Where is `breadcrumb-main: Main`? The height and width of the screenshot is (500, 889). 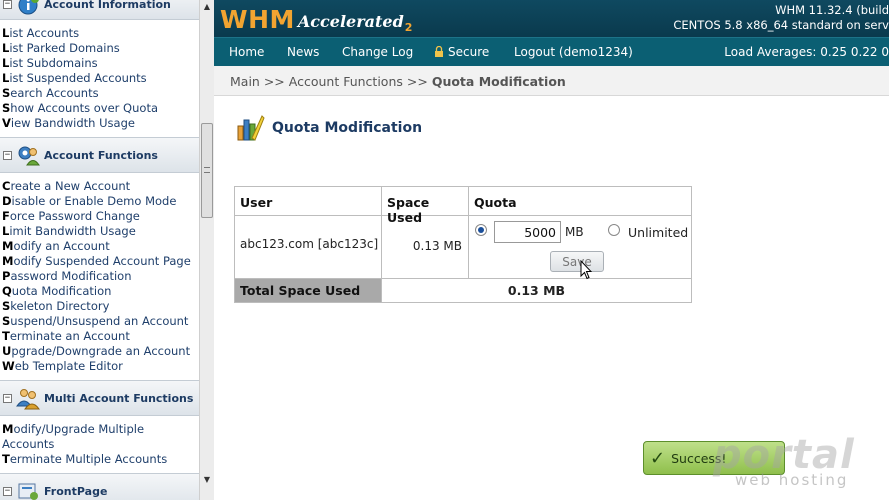 breadcrumb-main: Main is located at coordinates (245, 81).